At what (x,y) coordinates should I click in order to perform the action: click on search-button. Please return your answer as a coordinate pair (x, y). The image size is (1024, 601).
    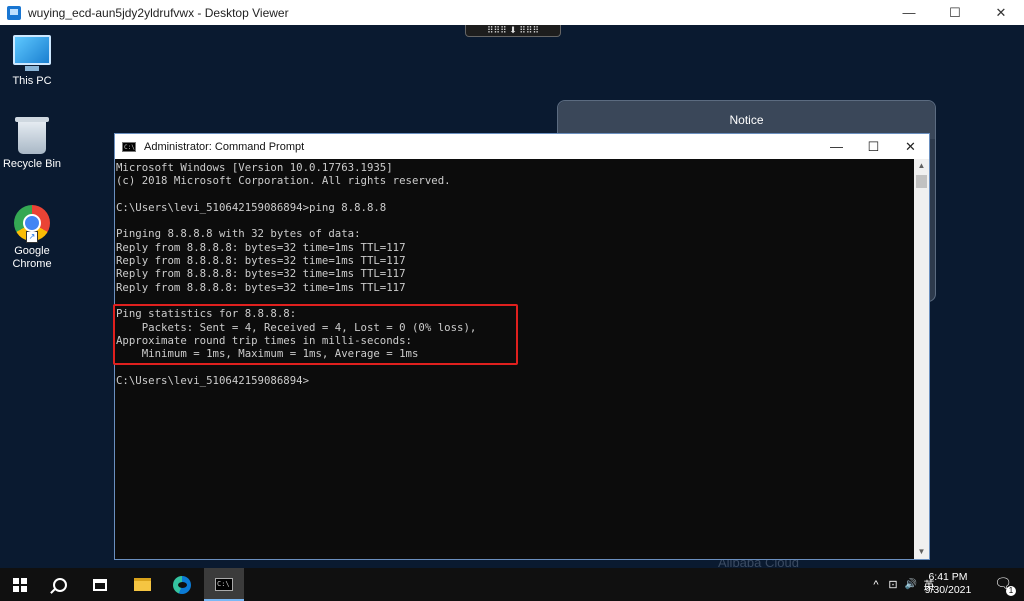
    Looking at the image, I should click on (60, 584).